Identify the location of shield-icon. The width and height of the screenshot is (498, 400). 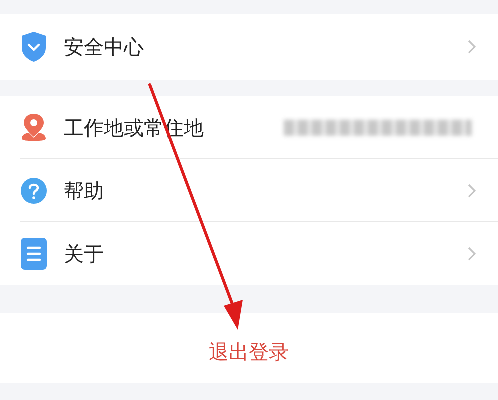
(34, 47).